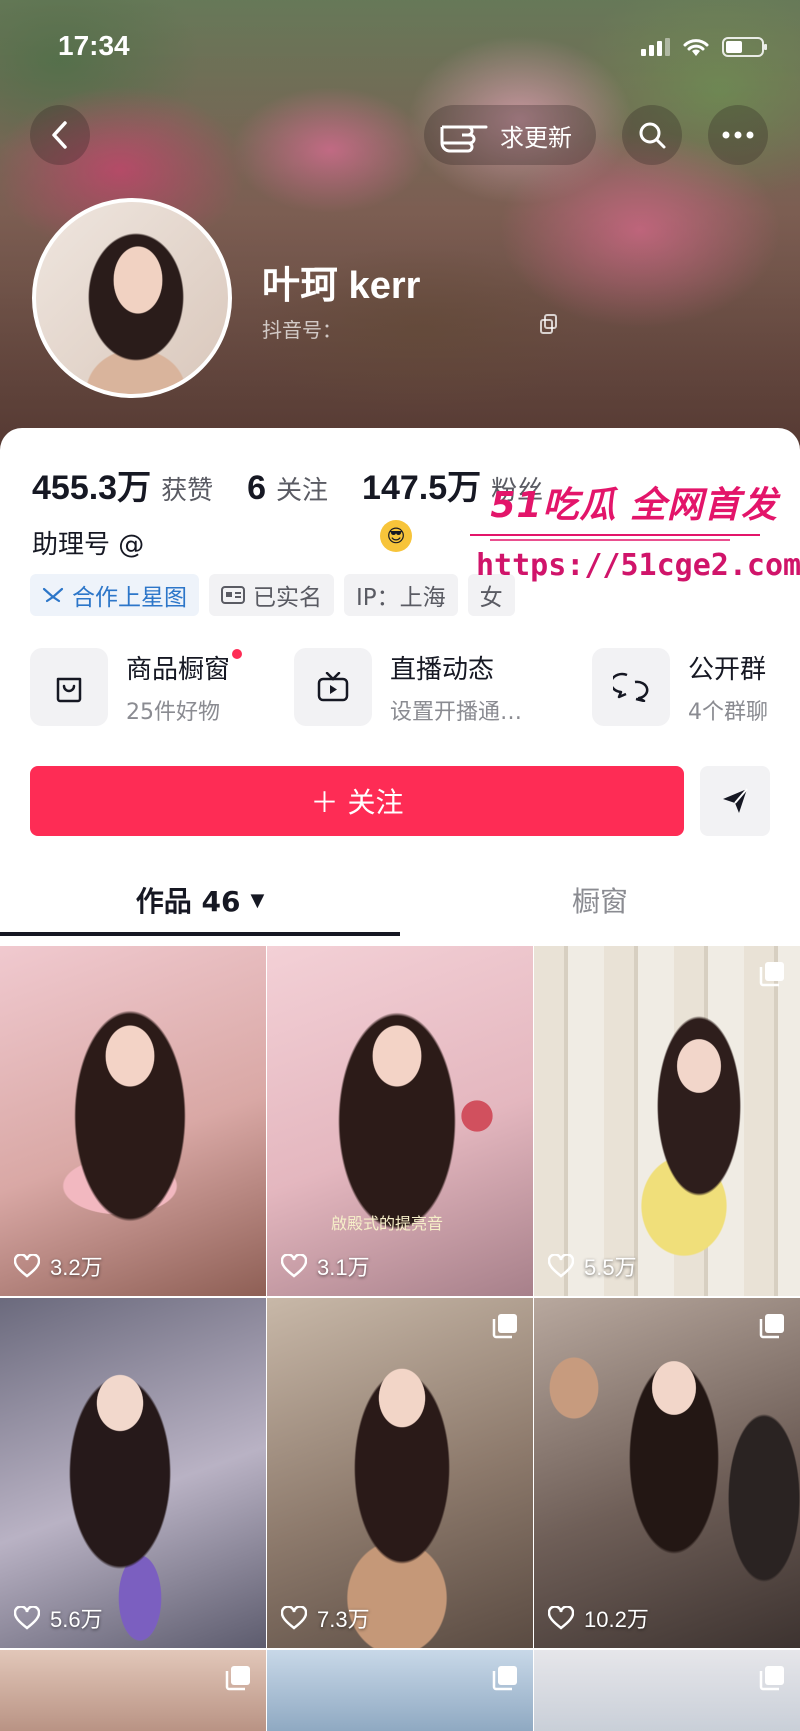 This screenshot has height=1731, width=800. Describe the element at coordinates (536, 137) in the screenshot. I see `request-update-label: 求更新` at that location.